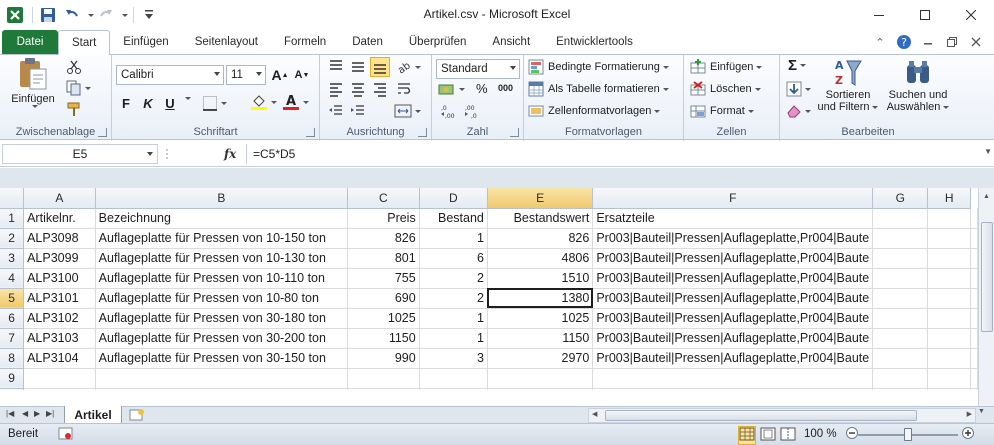 The height and width of the screenshot is (445, 994). What do you see at coordinates (725, 89) in the screenshot?
I see `delete-cells-button: Löschen` at bounding box center [725, 89].